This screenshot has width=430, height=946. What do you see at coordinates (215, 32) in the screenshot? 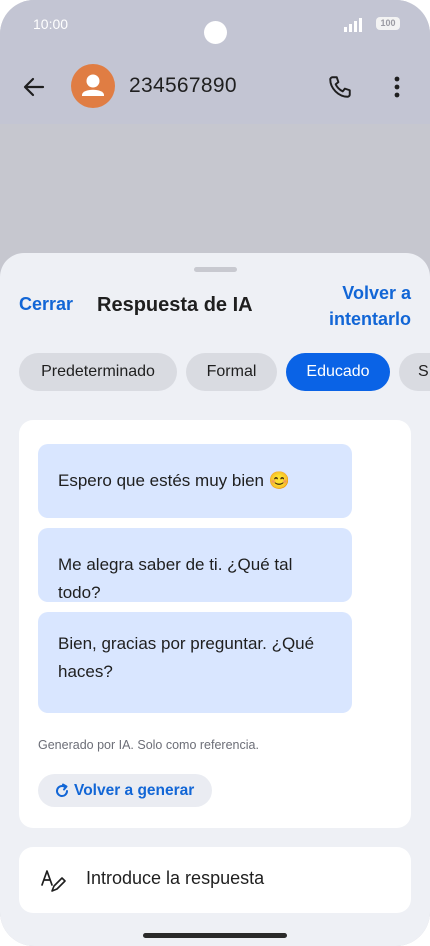
I see `camera-cutout` at bounding box center [215, 32].